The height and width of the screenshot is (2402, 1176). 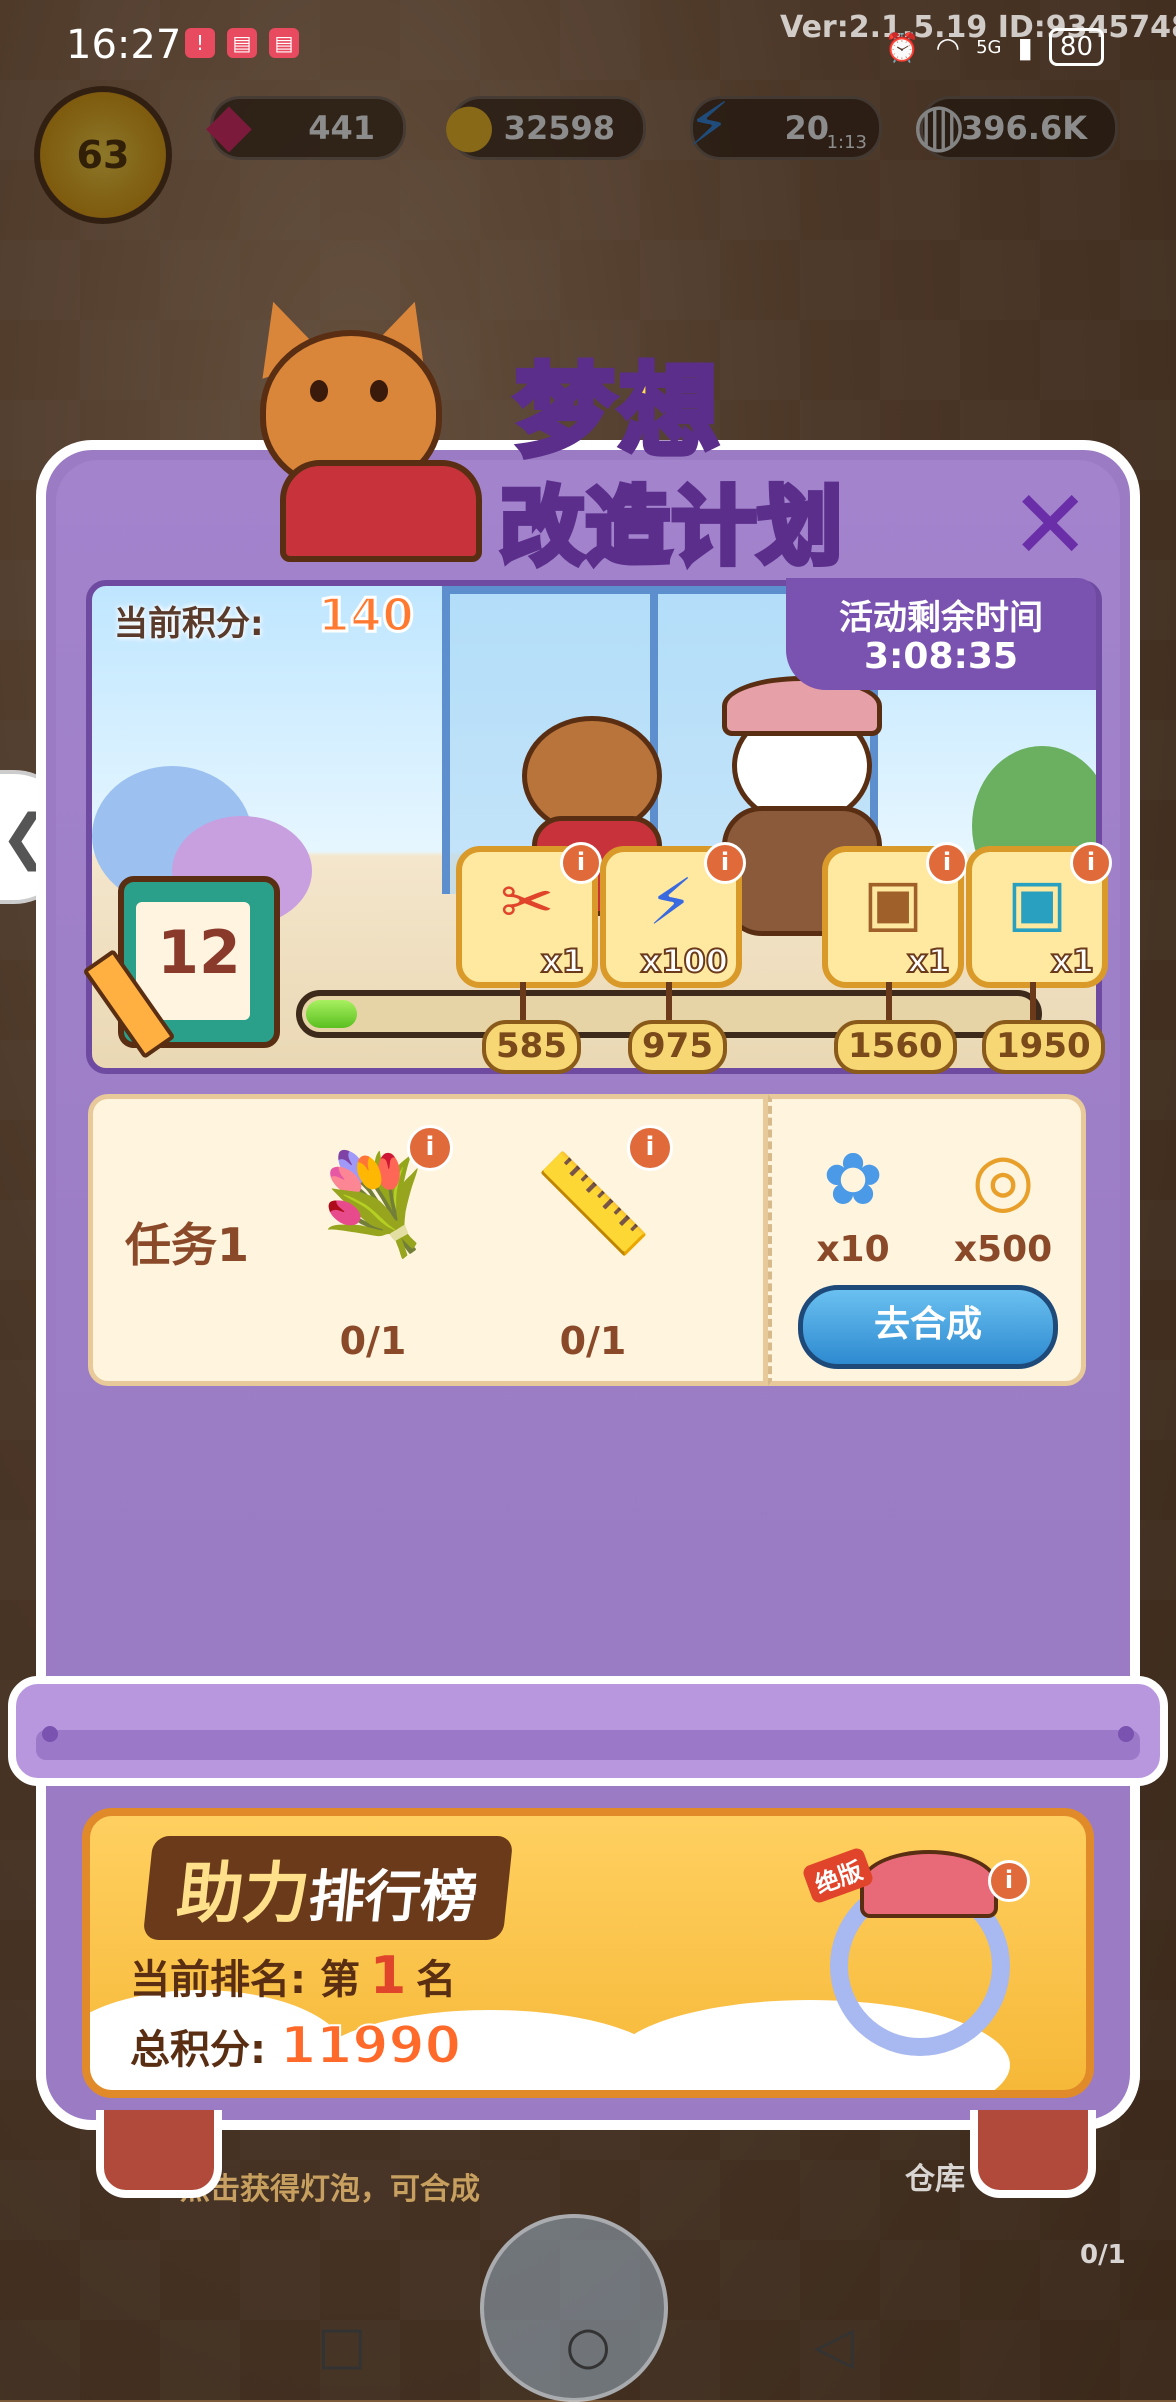 What do you see at coordinates (915, 1956) in the screenshot?
I see `avatar-frame-reward: 绝版 i` at bounding box center [915, 1956].